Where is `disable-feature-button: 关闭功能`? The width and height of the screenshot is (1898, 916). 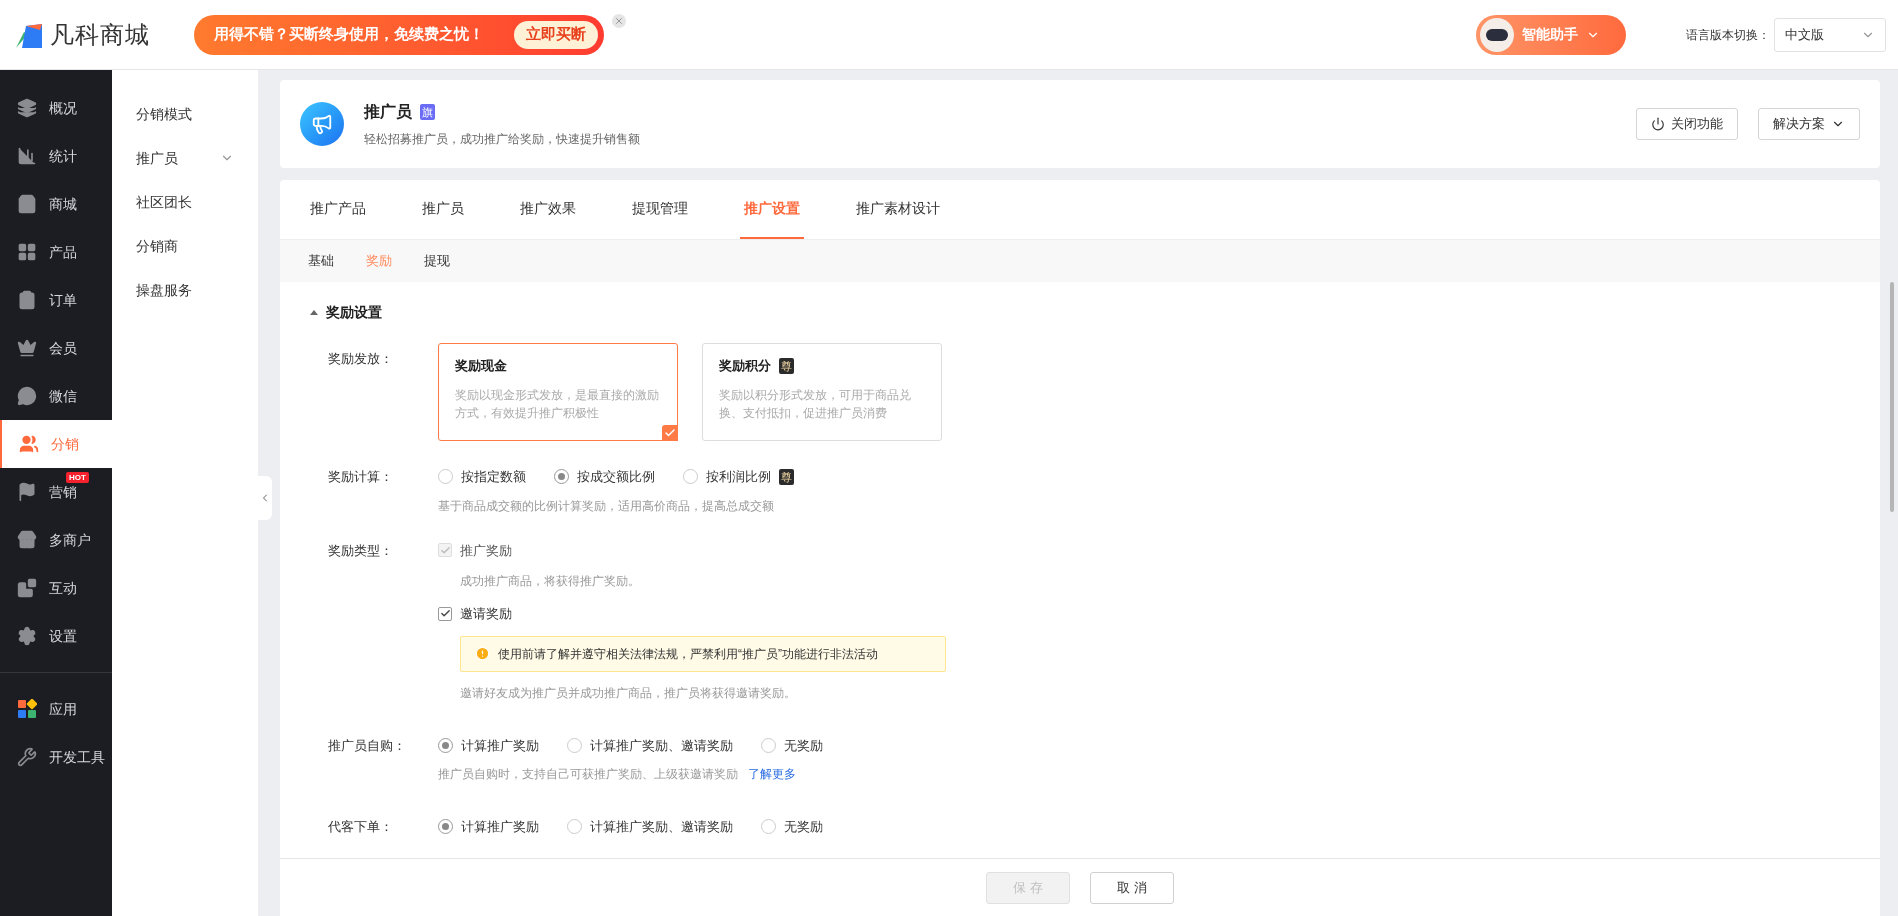
disable-feature-button: 关闭功能 is located at coordinates (1687, 124).